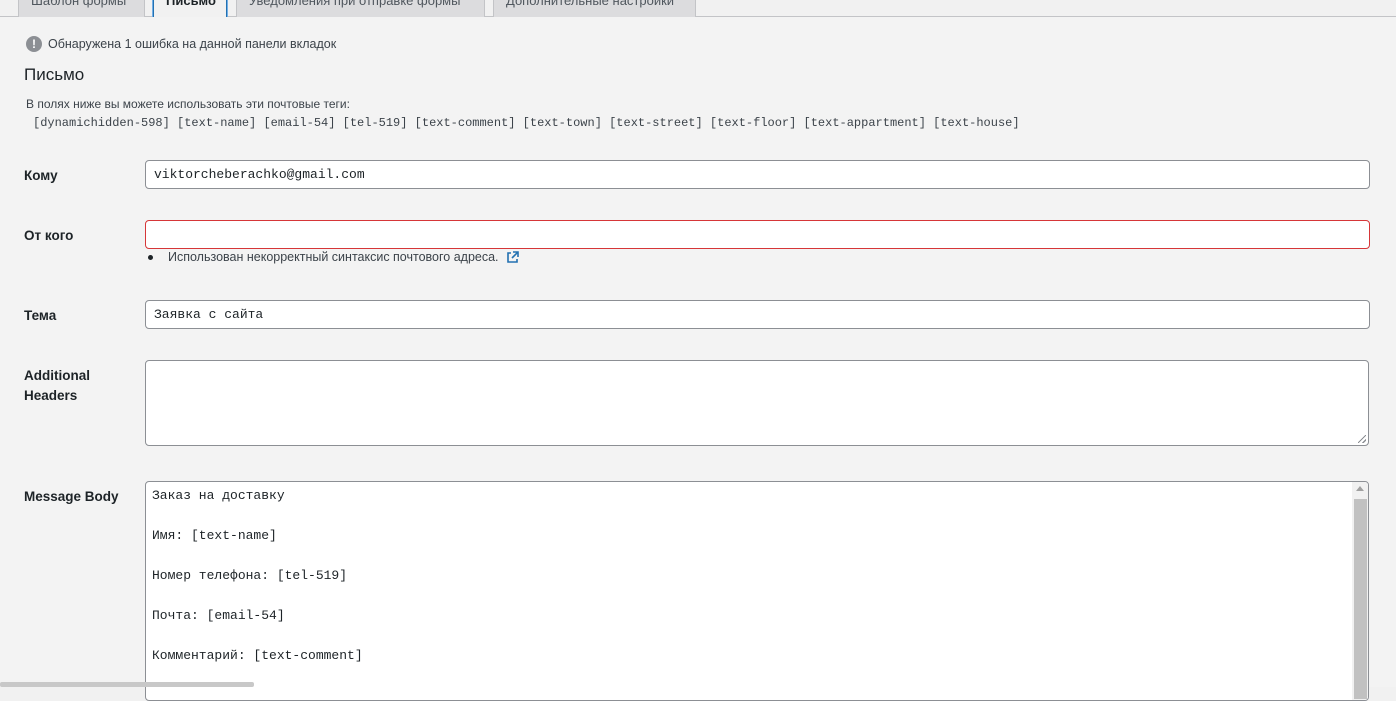 The height and width of the screenshot is (701, 1396). I want to click on message-body-line: Имя: [text-name], so click(214, 535).